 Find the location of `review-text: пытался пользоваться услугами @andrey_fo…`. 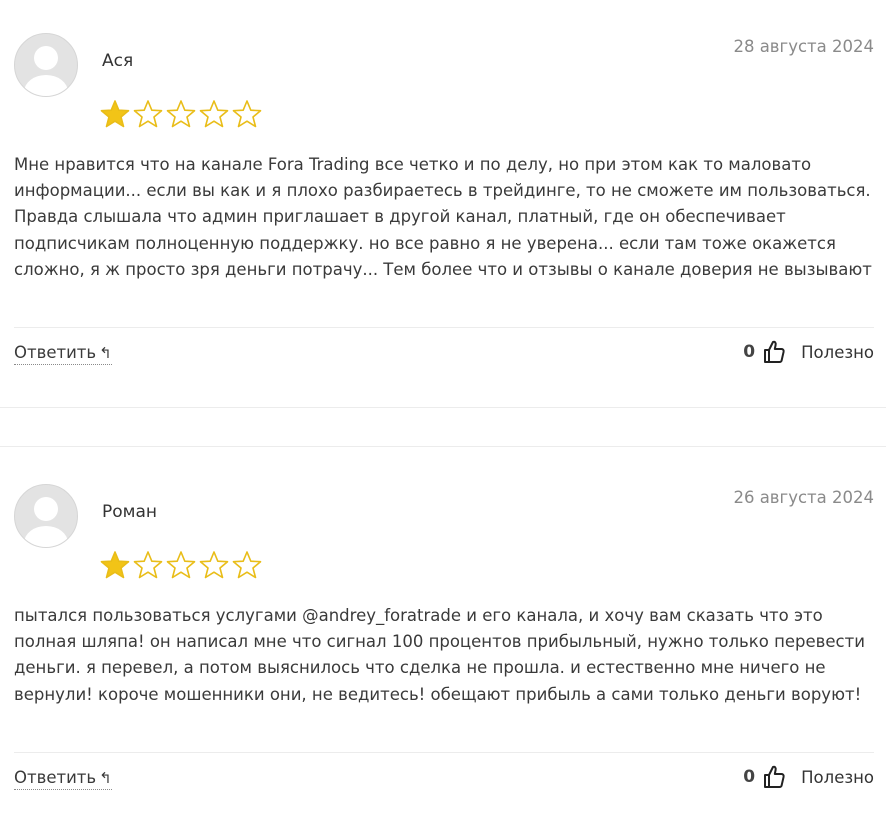

review-text: пытался пользоваться услугами @andrey_fo… is located at coordinates (439, 655).